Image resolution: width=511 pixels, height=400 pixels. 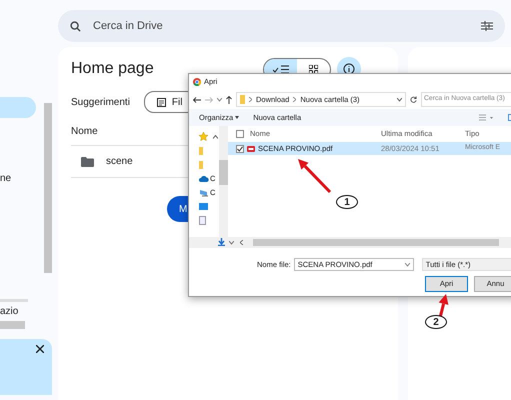 What do you see at coordinates (84, 131) in the screenshot?
I see `column-header: Nome` at bounding box center [84, 131].